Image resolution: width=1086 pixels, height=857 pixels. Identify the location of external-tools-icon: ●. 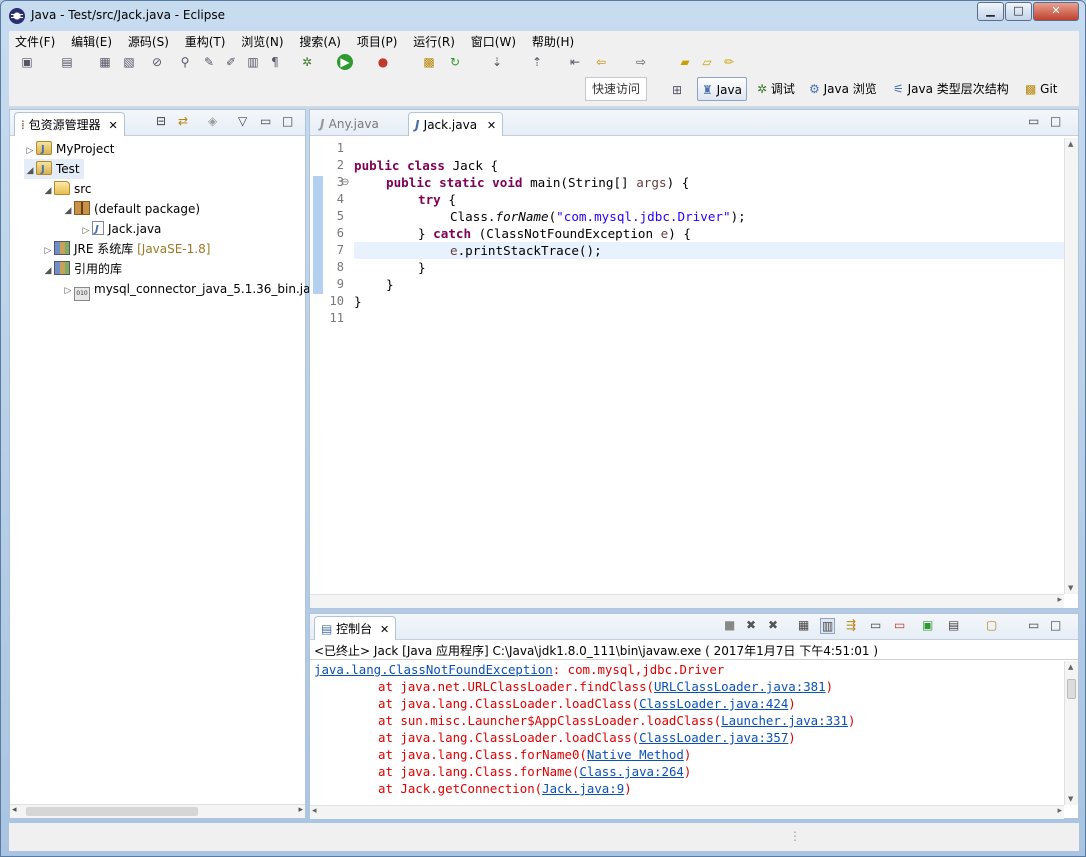
(383, 62).